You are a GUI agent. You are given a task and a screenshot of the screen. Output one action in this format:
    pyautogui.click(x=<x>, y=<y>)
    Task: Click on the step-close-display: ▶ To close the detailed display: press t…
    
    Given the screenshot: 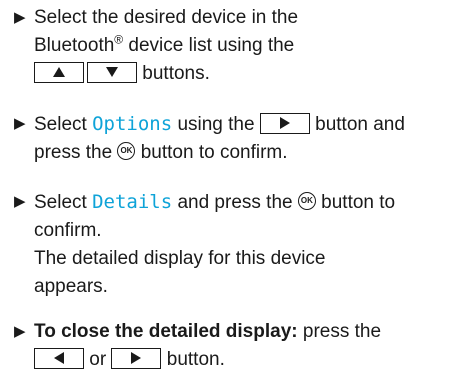 What is the action you would take?
    pyautogui.click(x=237, y=346)
    